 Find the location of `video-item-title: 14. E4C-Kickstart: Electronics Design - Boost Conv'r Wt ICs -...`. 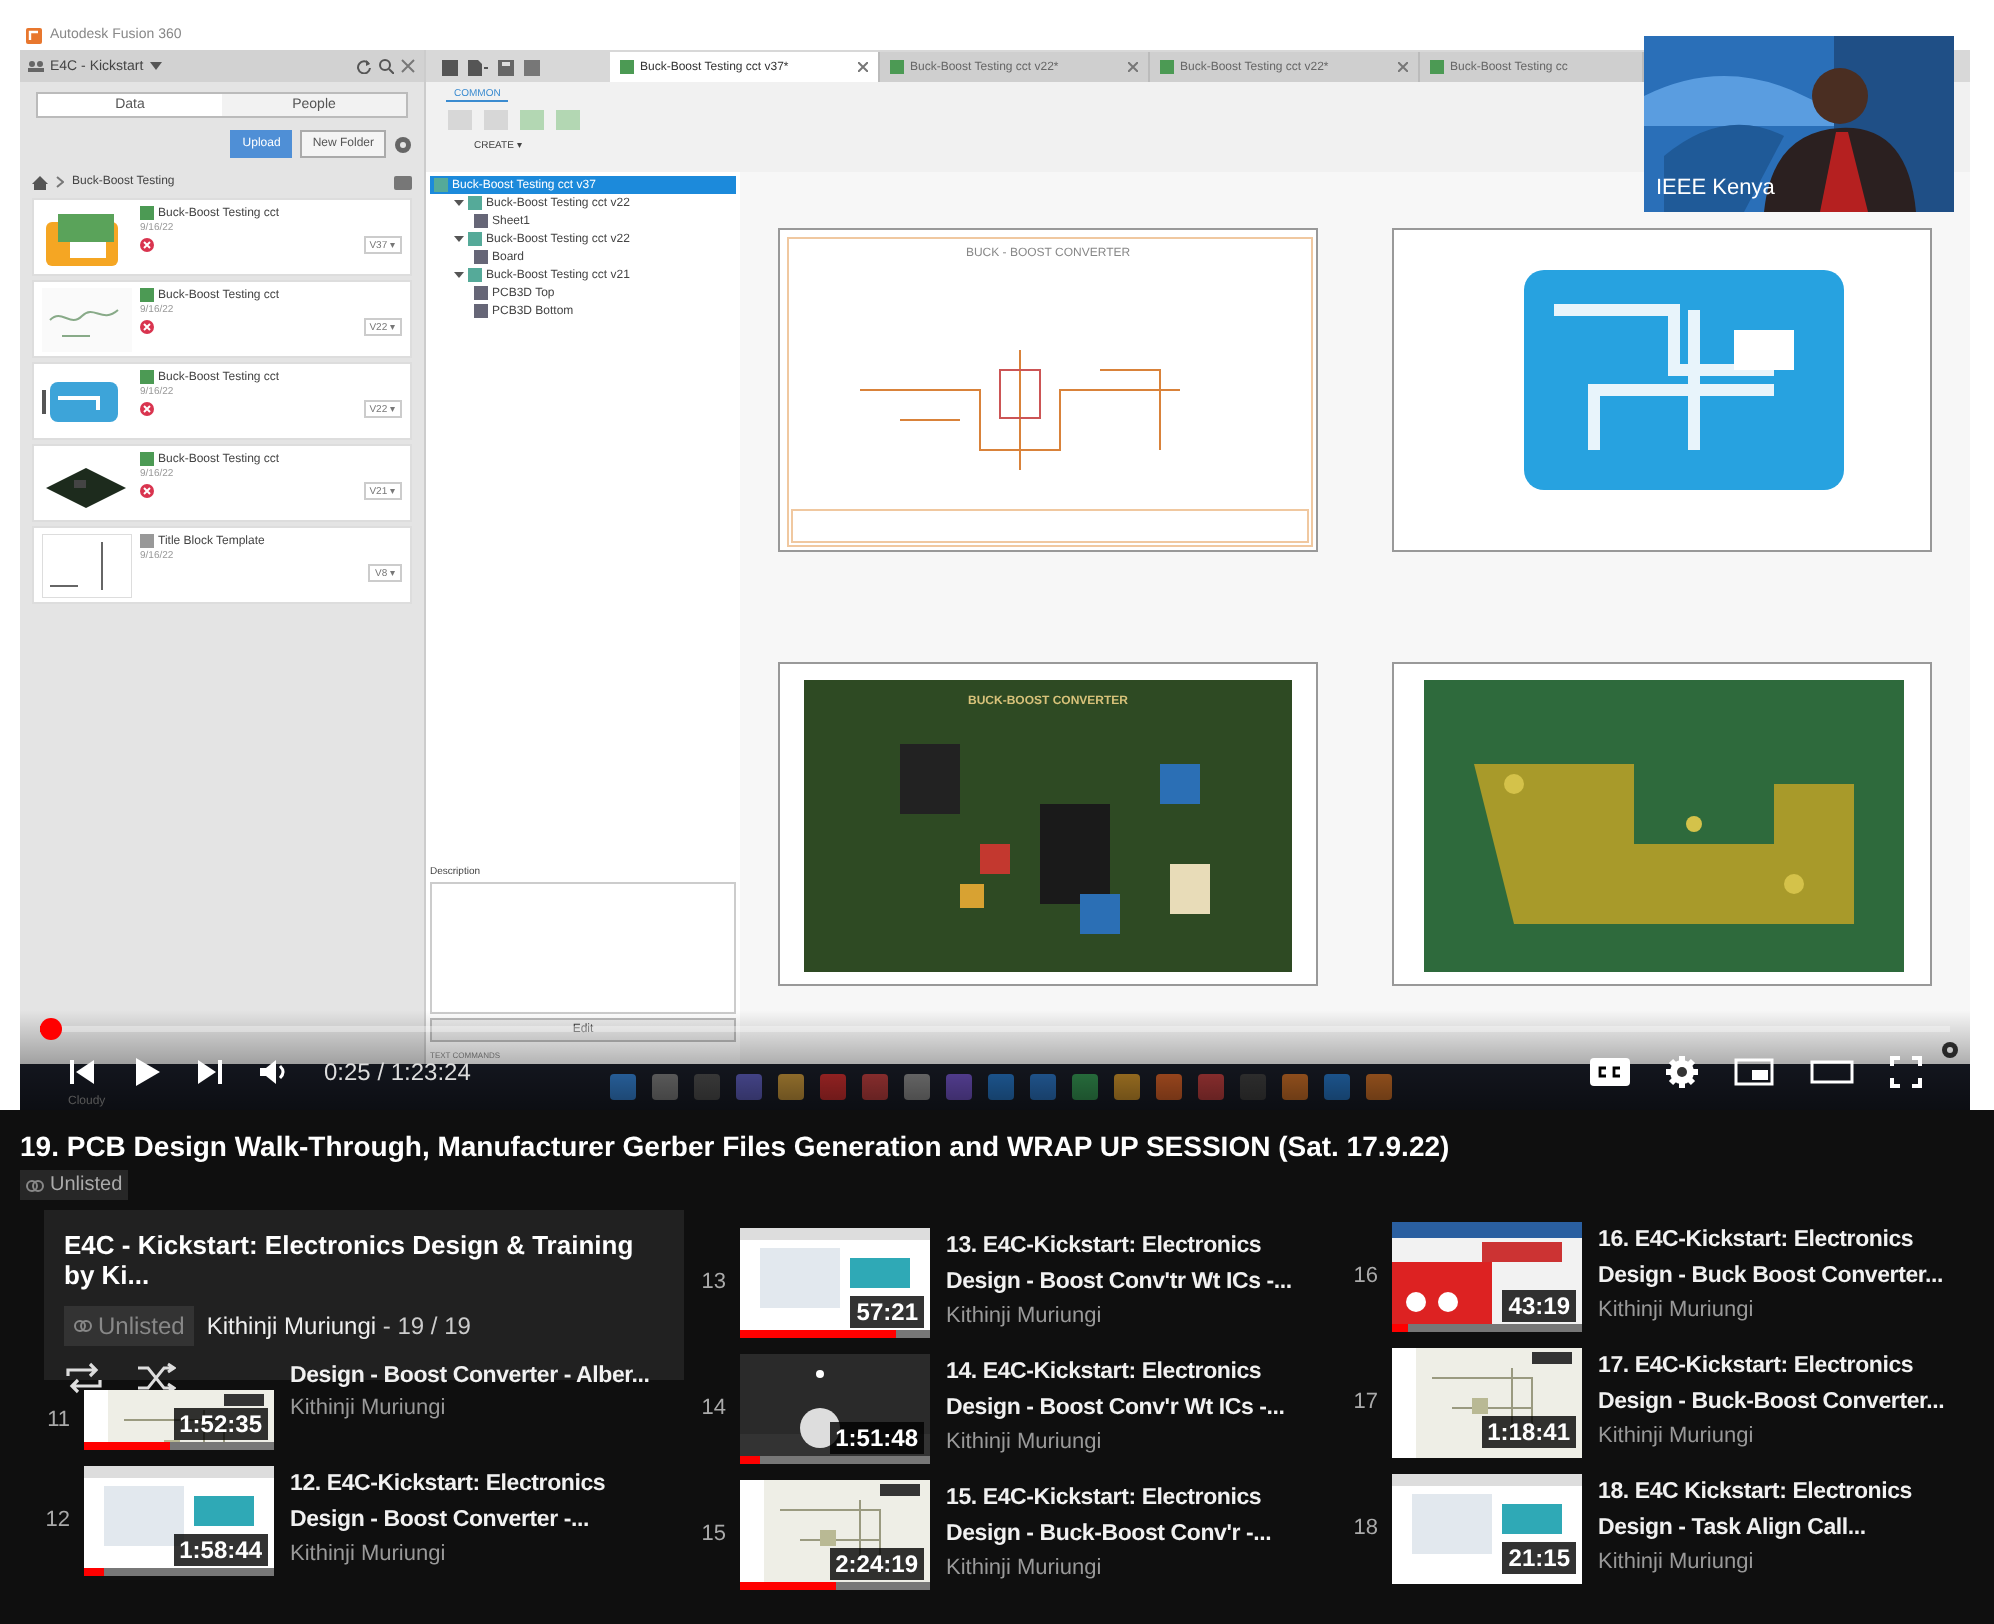

video-item-title: 14. E4C-Kickstart: Electronics Design - Boost Conv'r Wt ICs -... is located at coordinates (1116, 1390).